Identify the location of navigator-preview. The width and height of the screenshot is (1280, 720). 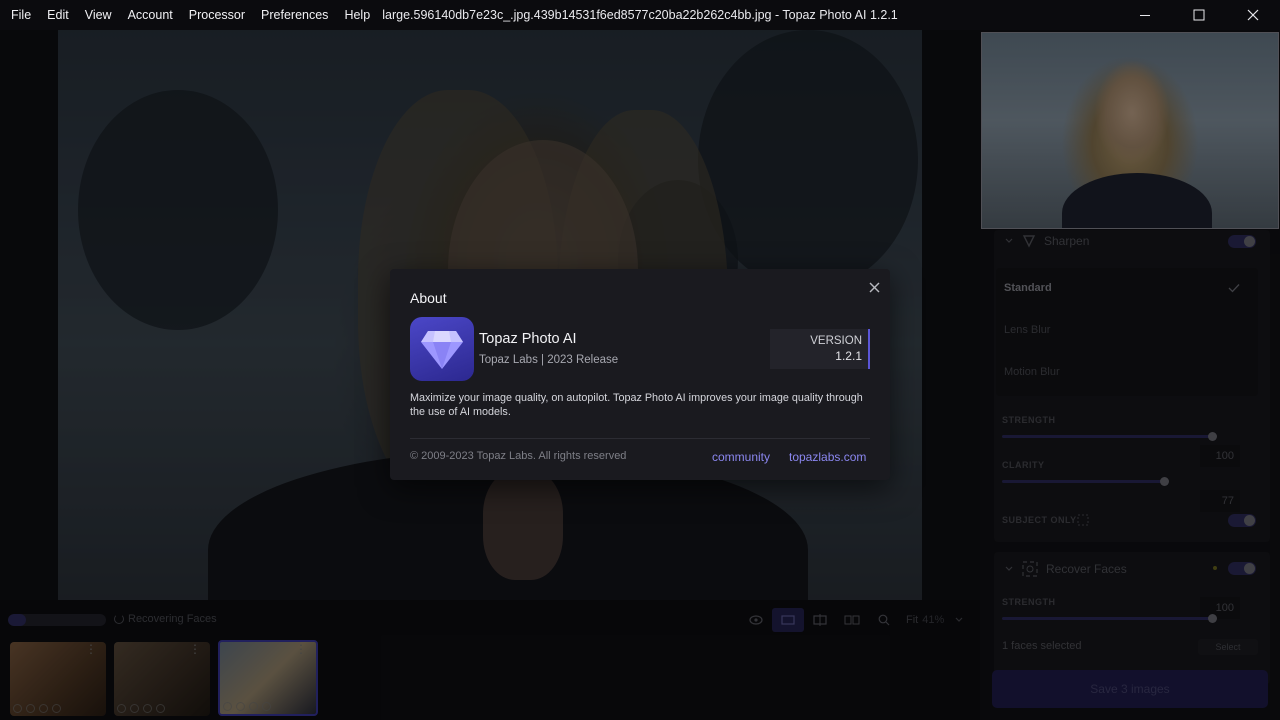
(1130, 130).